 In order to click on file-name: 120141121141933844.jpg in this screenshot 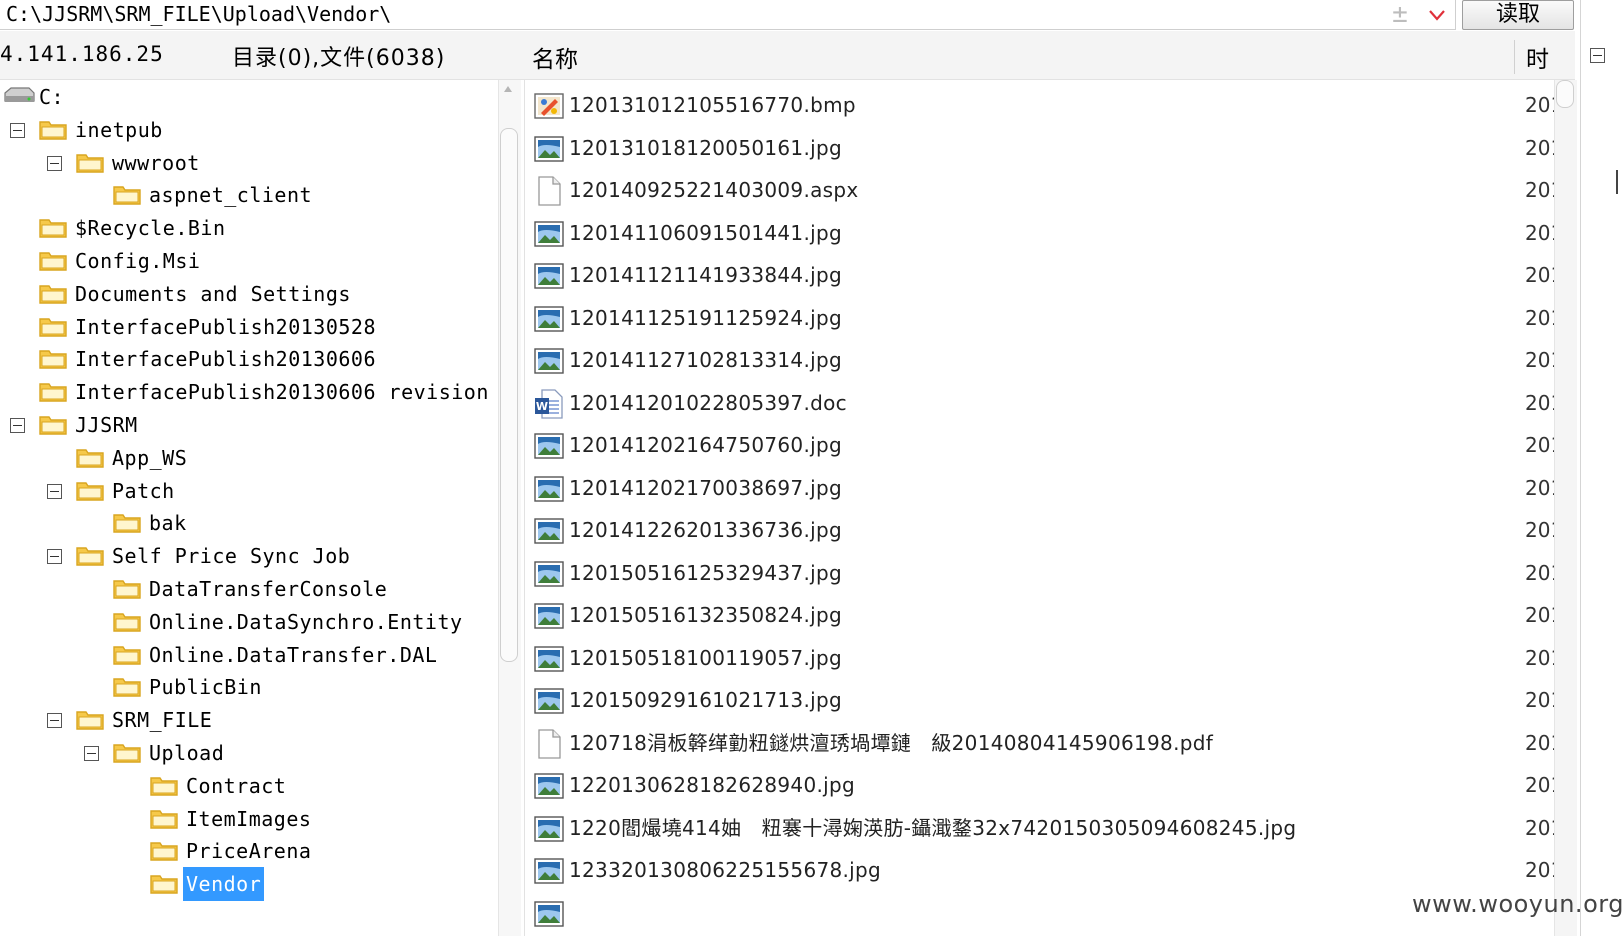, I will do `click(705, 275)`.